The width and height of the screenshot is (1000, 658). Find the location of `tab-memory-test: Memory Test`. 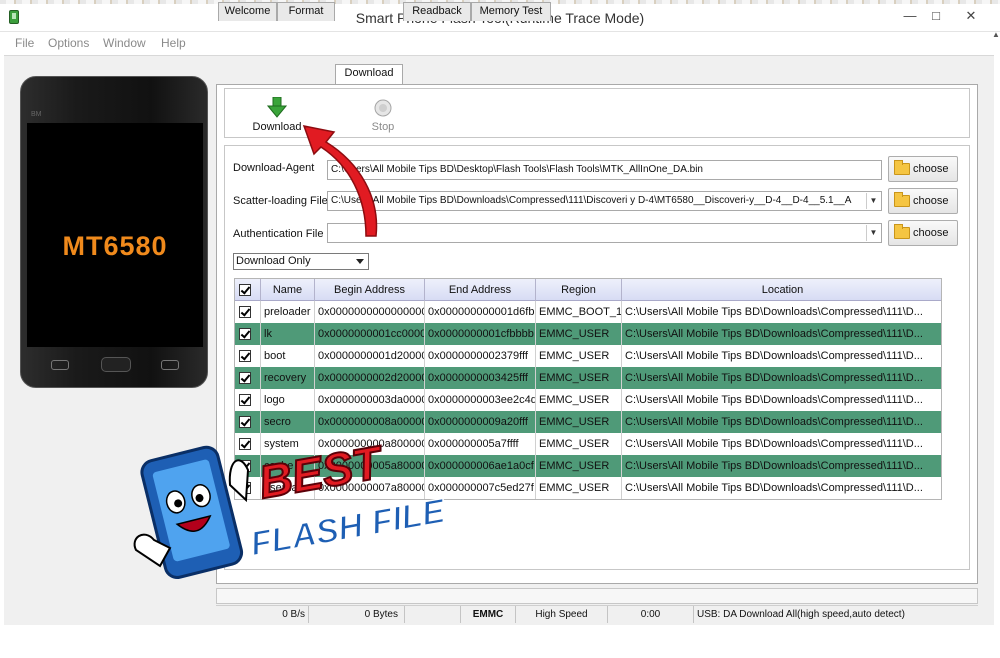

tab-memory-test: Memory Test is located at coordinates (511, 11).